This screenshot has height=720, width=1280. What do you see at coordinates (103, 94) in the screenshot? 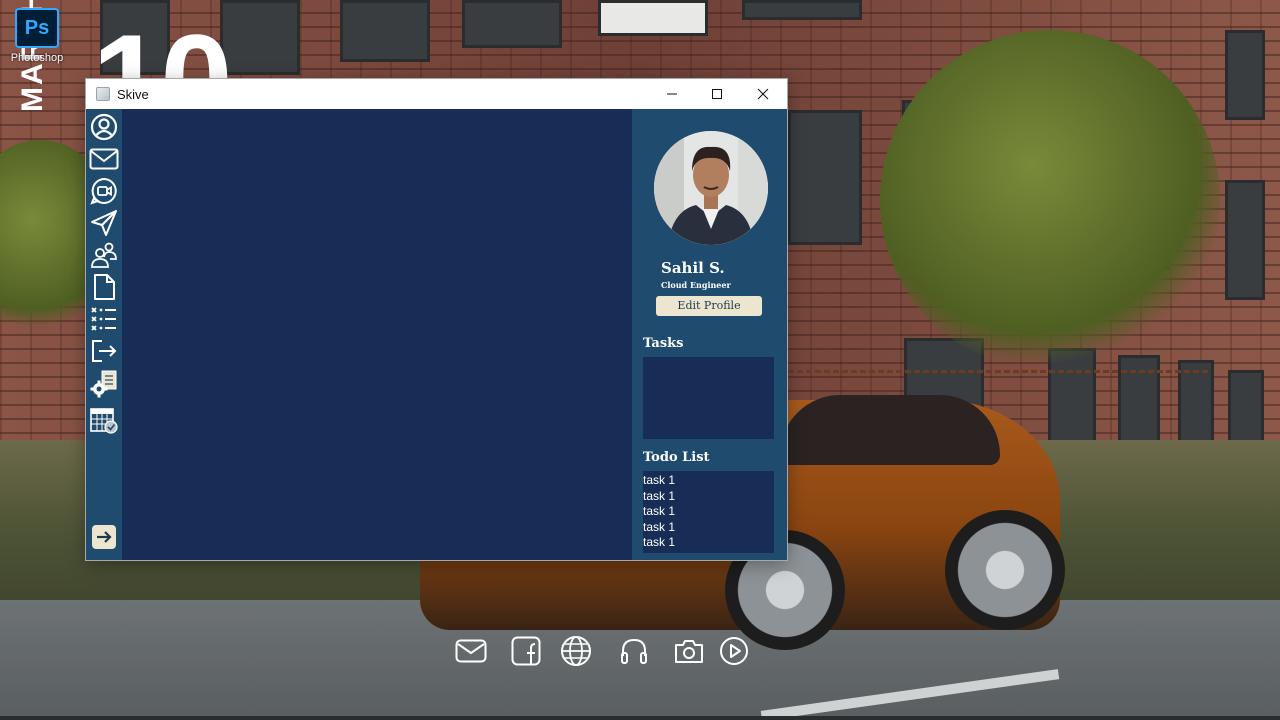
I see `app-icon` at bounding box center [103, 94].